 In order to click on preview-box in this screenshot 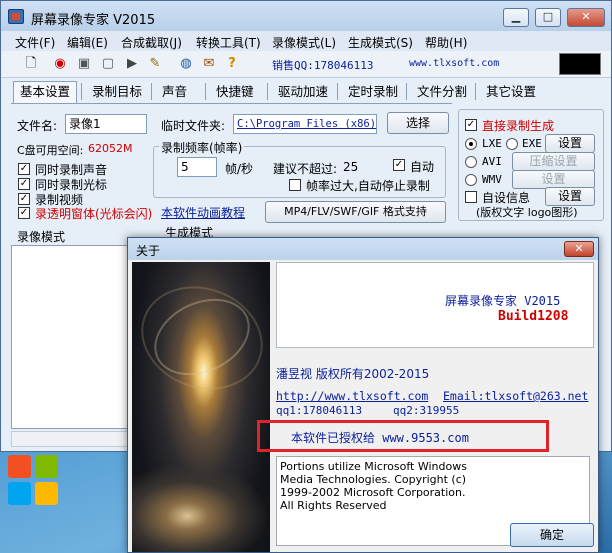, I will do `click(580, 64)`.